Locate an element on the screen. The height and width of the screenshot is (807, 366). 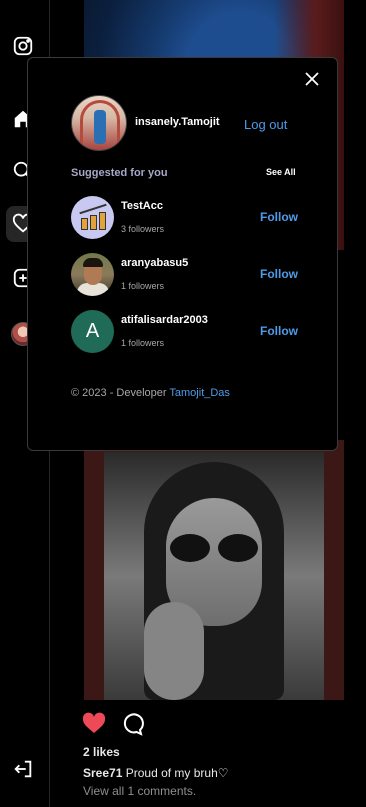
footer-prefix: © 2023 - Developer is located at coordinates (120, 393).